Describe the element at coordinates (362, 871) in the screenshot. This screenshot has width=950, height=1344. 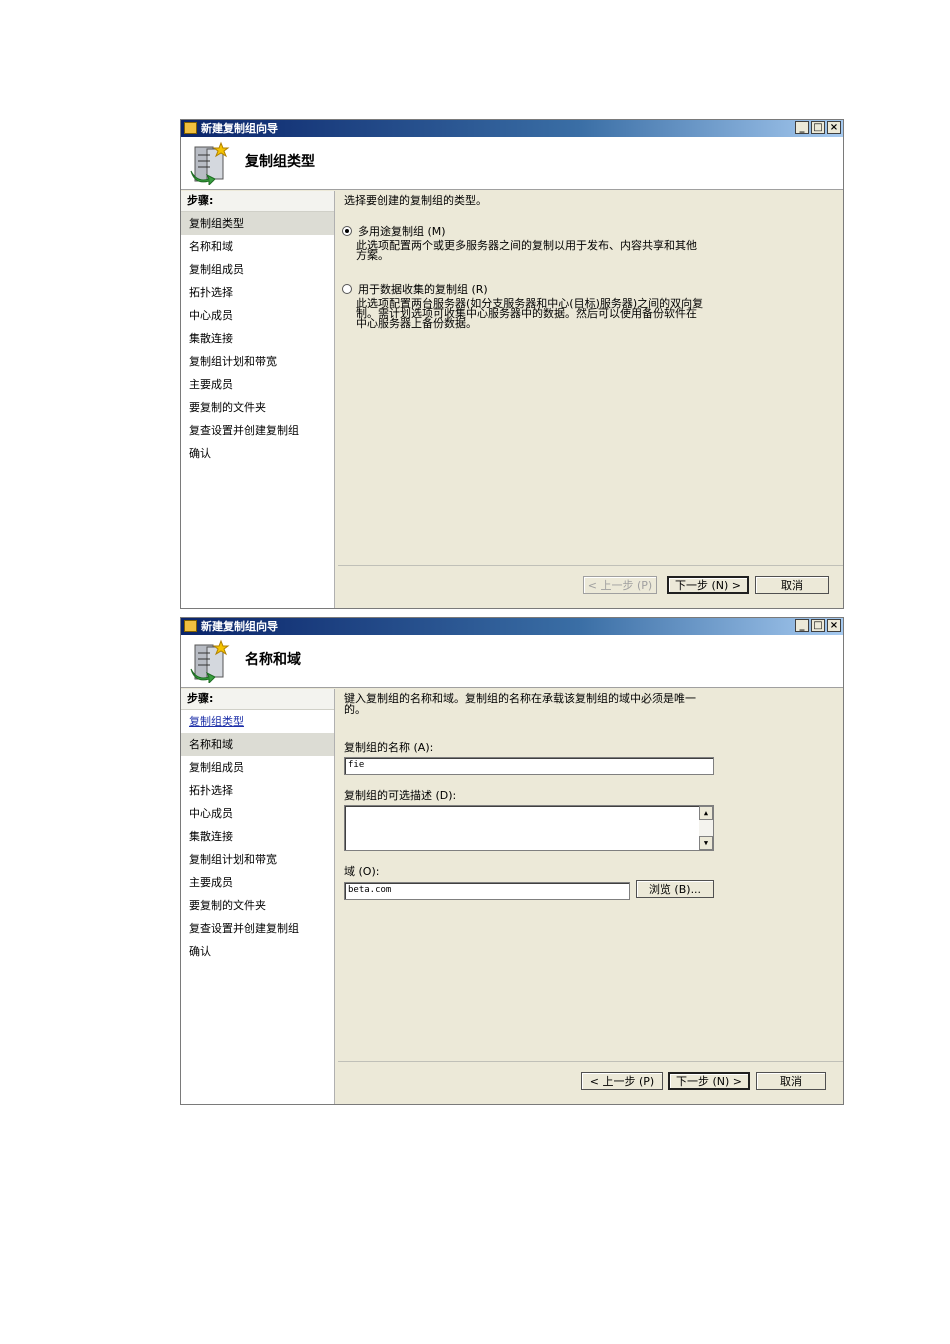
I see `domain-label: 域 (O):` at that location.